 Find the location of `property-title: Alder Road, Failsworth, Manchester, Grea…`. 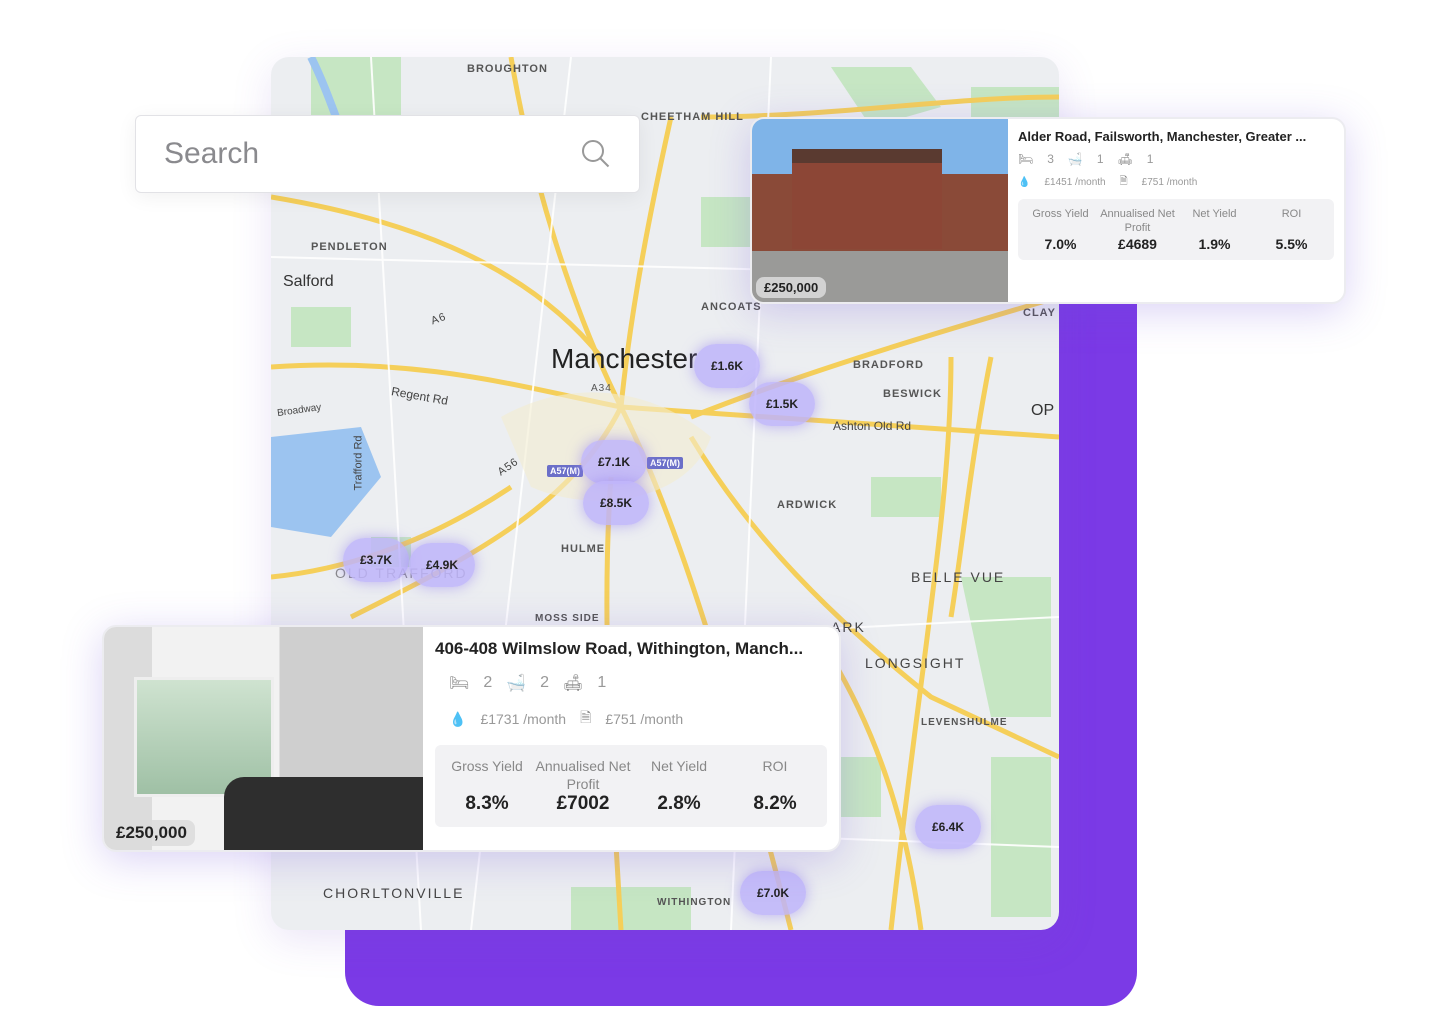

property-title: Alder Road, Failsworth, Manchester, Grea… is located at coordinates (1162, 136).